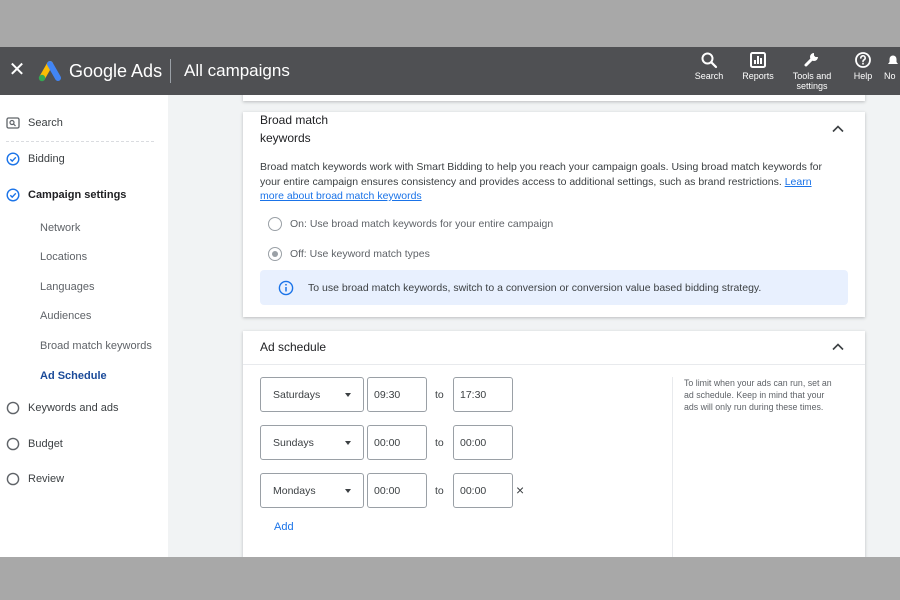 The width and height of the screenshot is (900, 600). What do you see at coordinates (63, 257) in the screenshot?
I see `nav-sub-locations: Locations` at bounding box center [63, 257].